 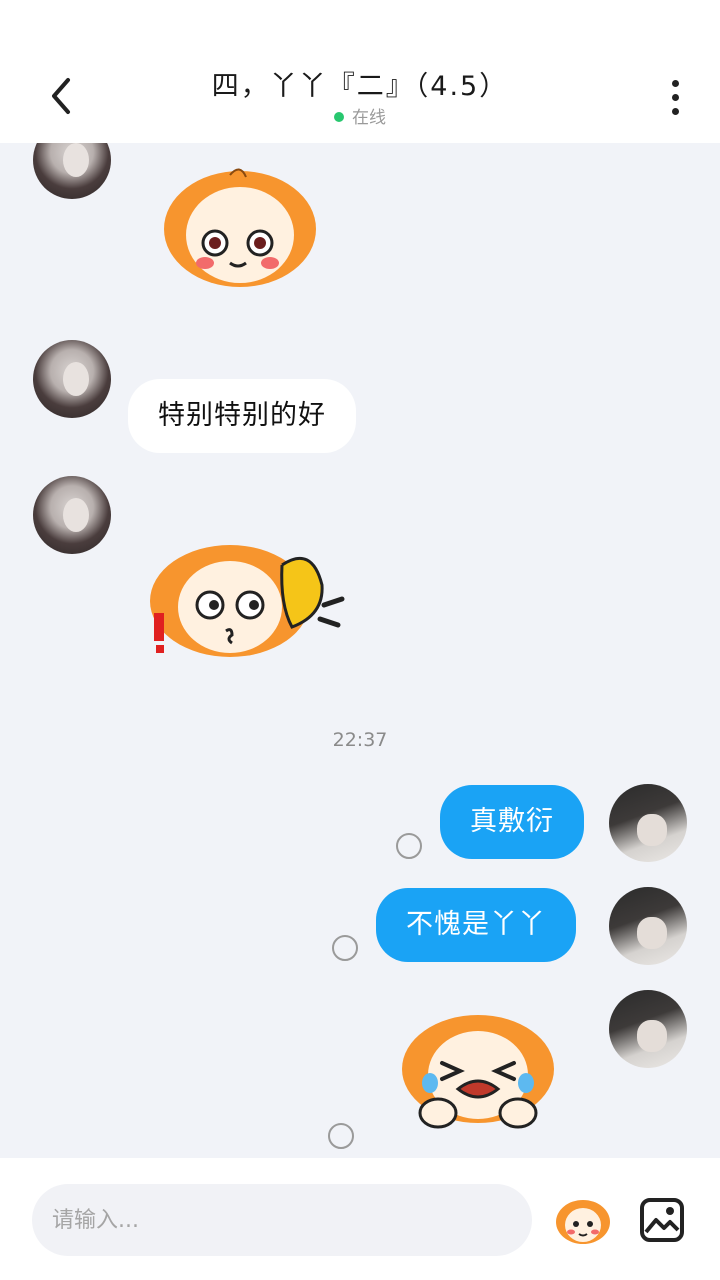 I want to click on image-icon, so click(x=662, y=1220).